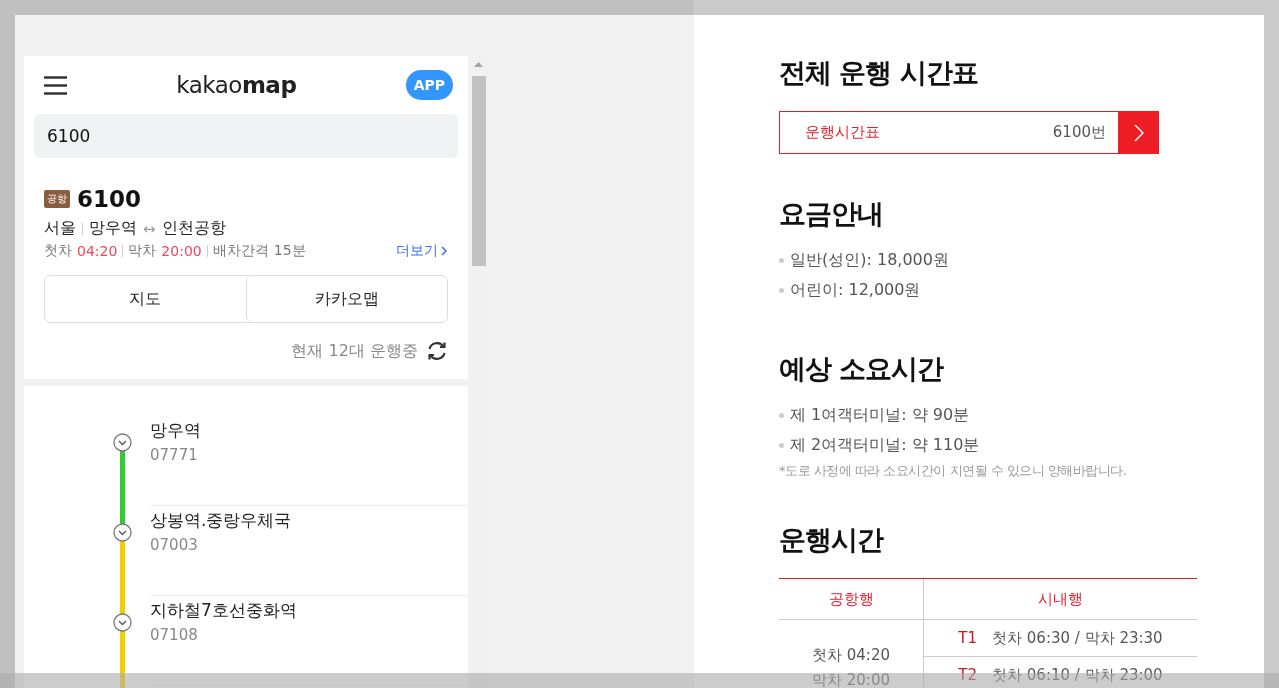 The height and width of the screenshot is (688, 1279). What do you see at coordinates (309, 430) in the screenshot?
I see `stop-name: 망우역` at bounding box center [309, 430].